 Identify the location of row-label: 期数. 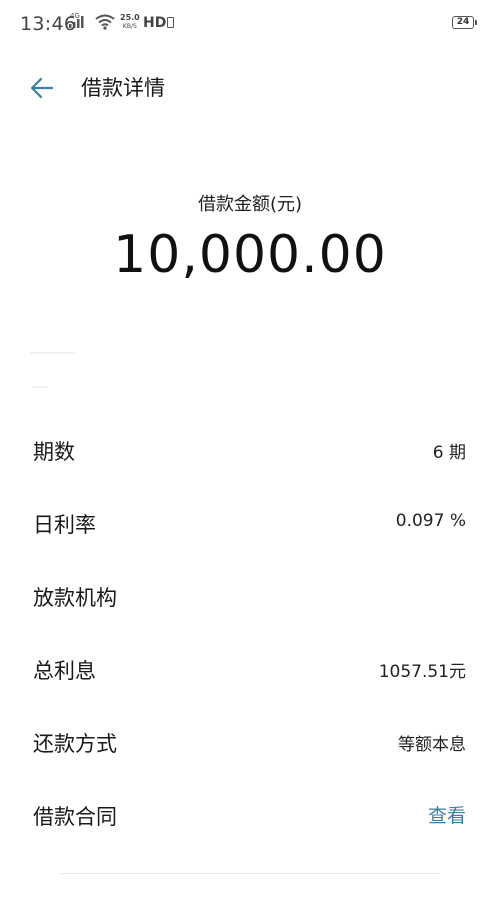
(54, 452).